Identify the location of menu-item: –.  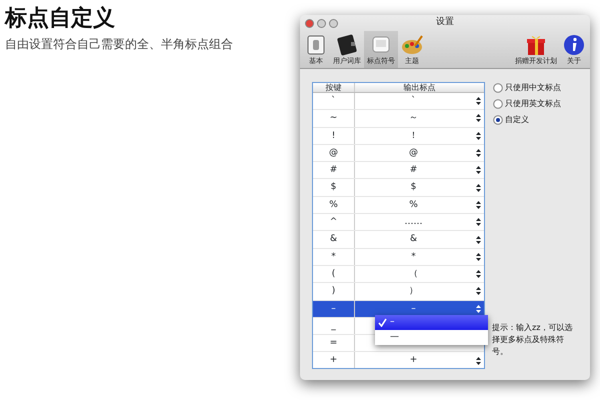
(431, 322).